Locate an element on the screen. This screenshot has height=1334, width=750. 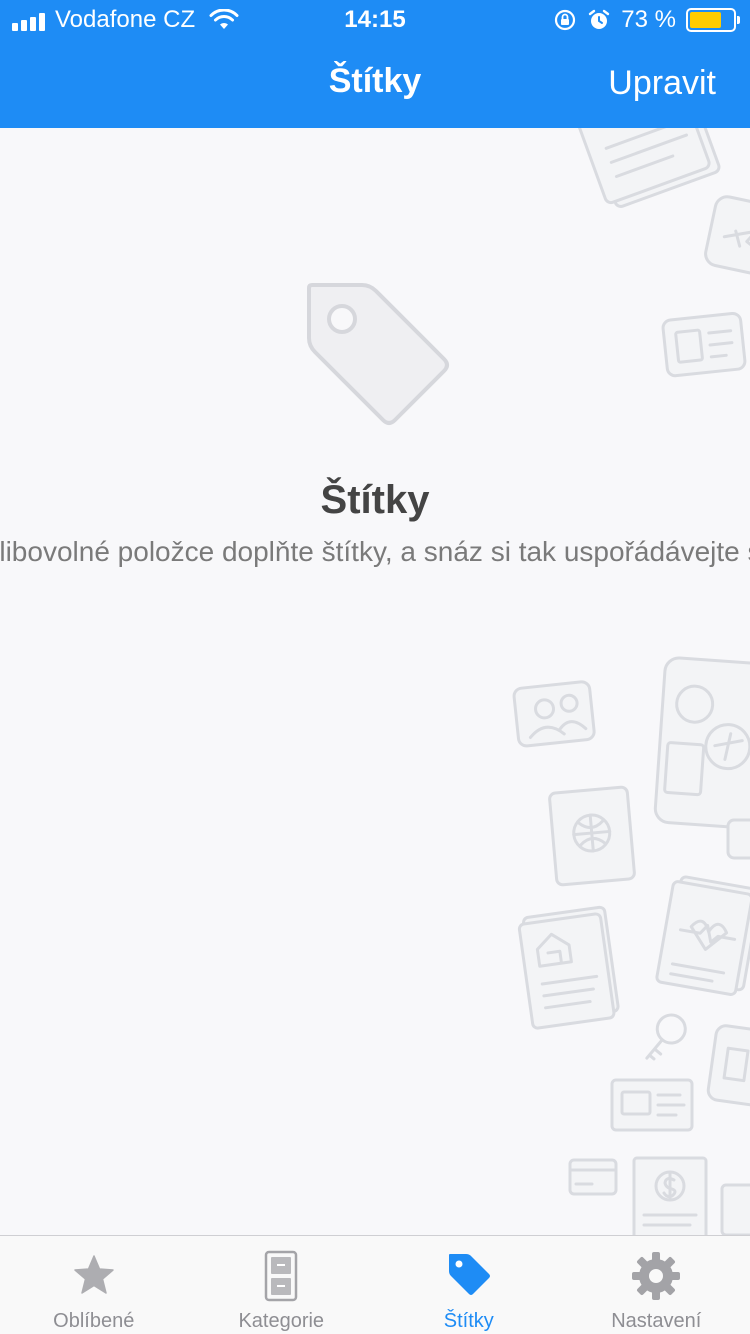
key-illustration is located at coordinates (666, 1037).